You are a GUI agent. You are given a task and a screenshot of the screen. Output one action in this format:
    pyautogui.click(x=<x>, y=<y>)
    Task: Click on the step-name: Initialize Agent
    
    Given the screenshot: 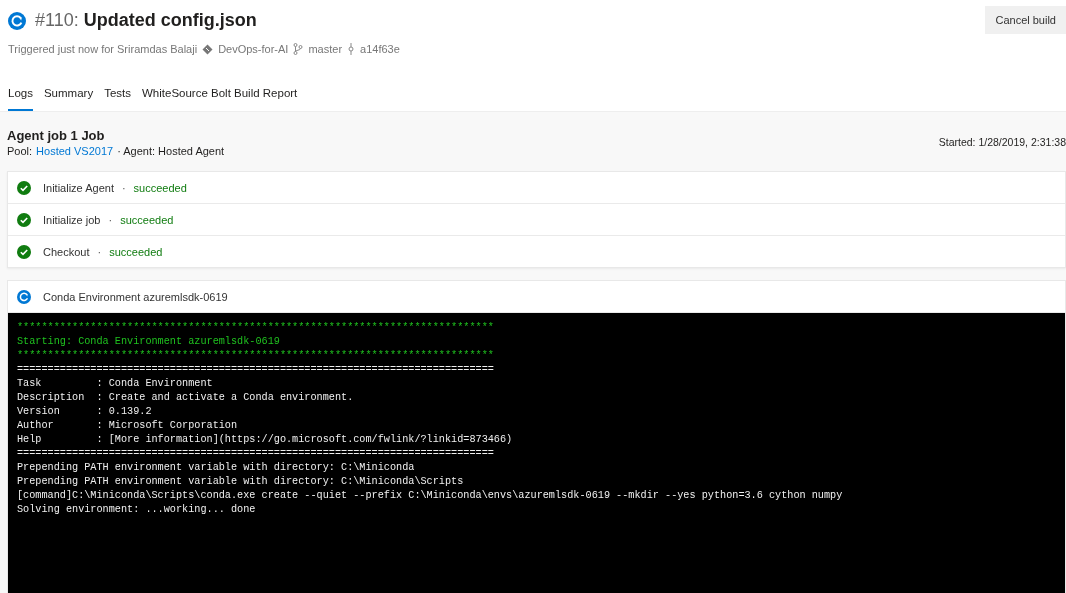 What is the action you would take?
    pyautogui.click(x=78, y=187)
    